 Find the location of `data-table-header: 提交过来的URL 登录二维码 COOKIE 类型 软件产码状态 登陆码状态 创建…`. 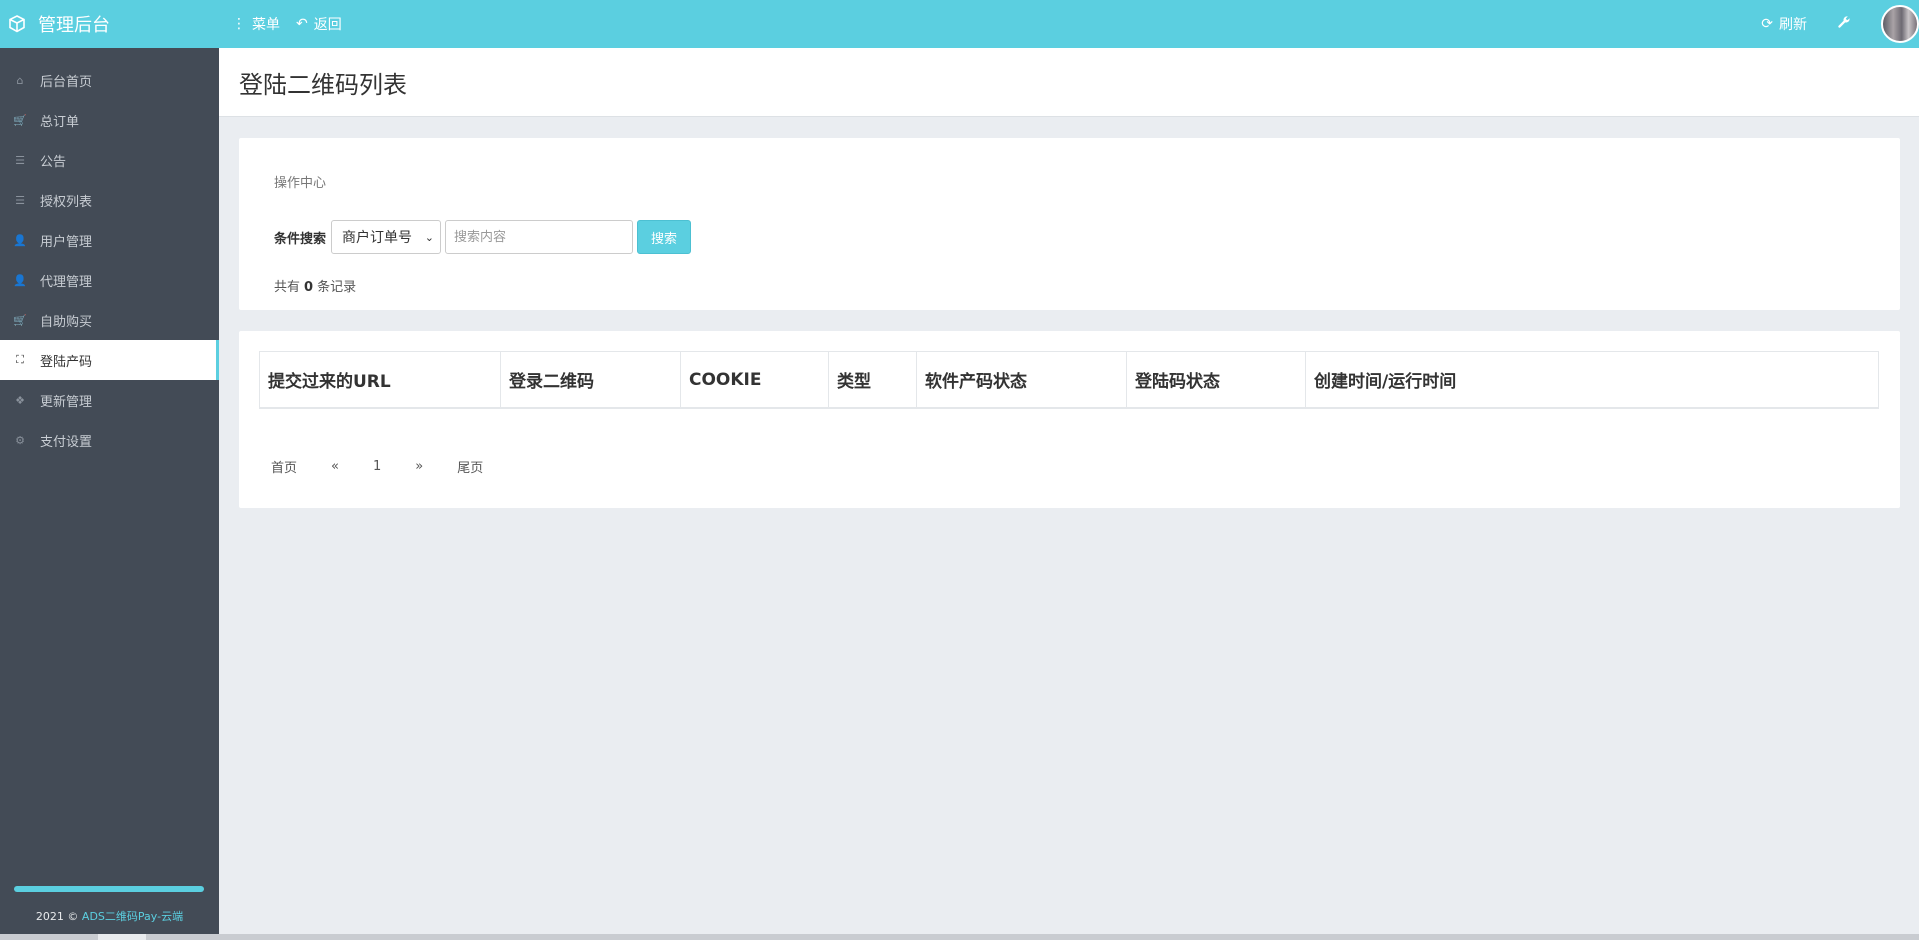

data-table-header: 提交过来的URL 登录二维码 COOKIE 类型 软件产码状态 登陆码状态 创建… is located at coordinates (1069, 380).